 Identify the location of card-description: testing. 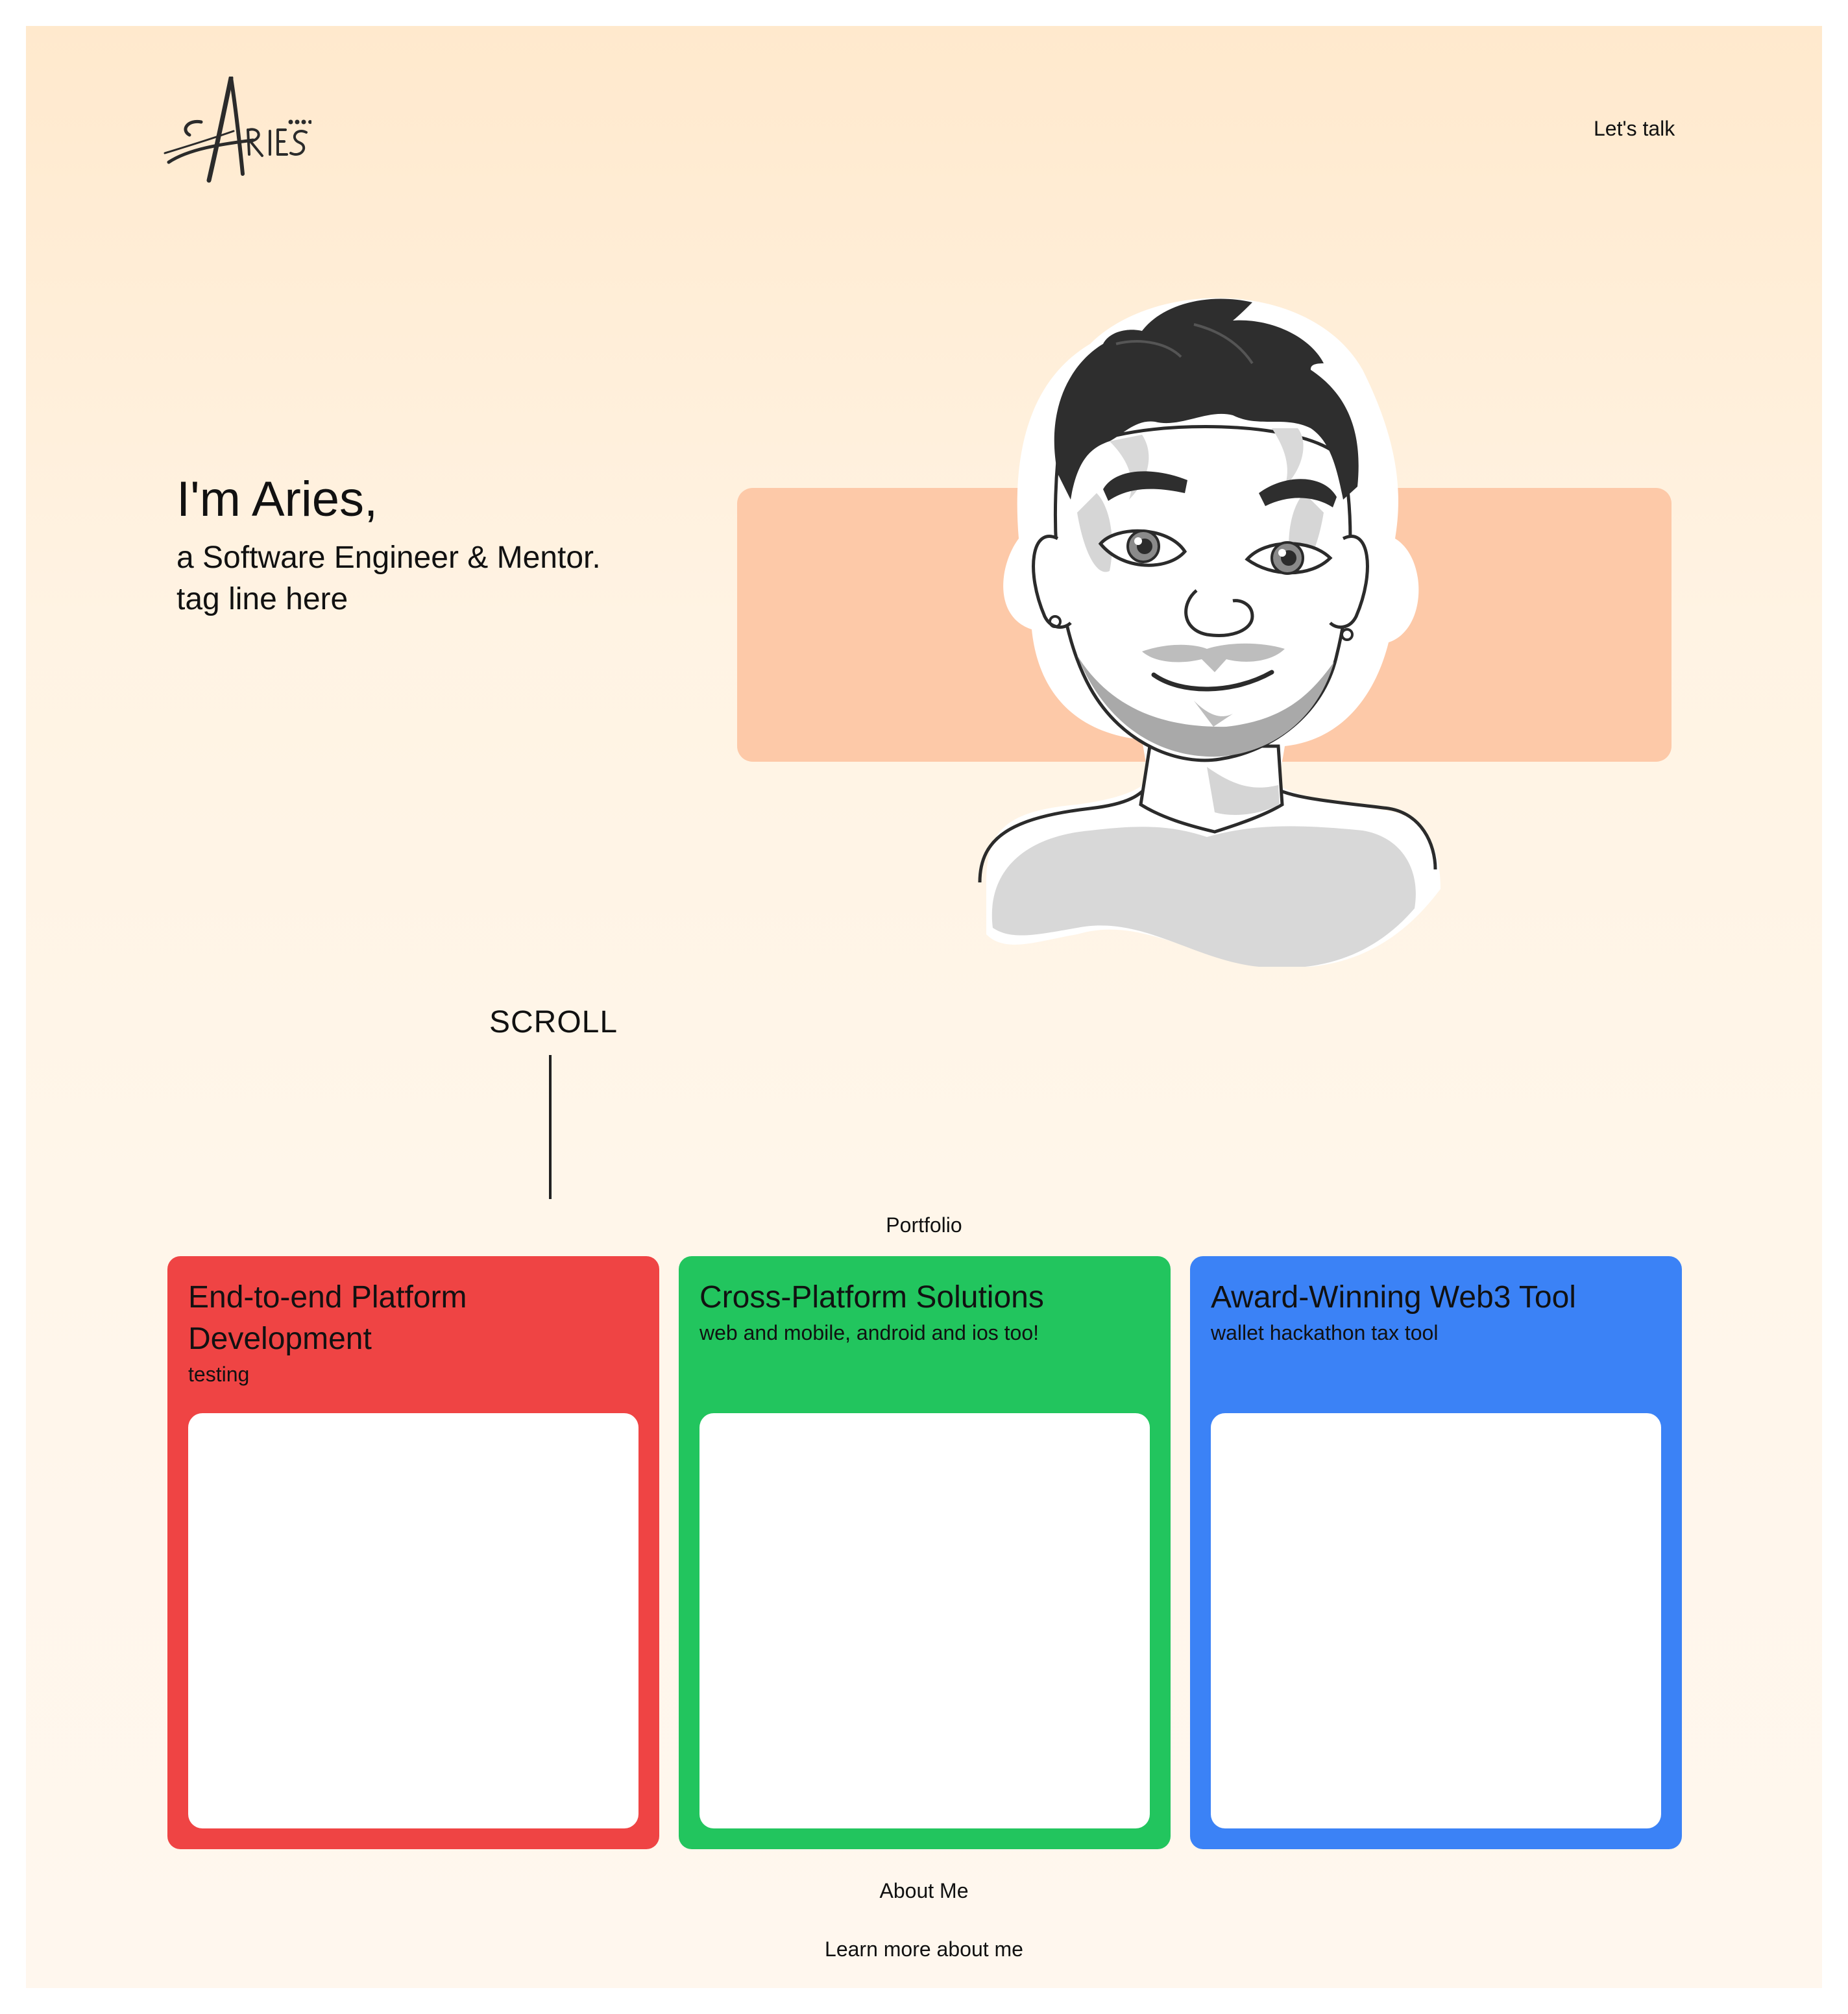
(219, 1375).